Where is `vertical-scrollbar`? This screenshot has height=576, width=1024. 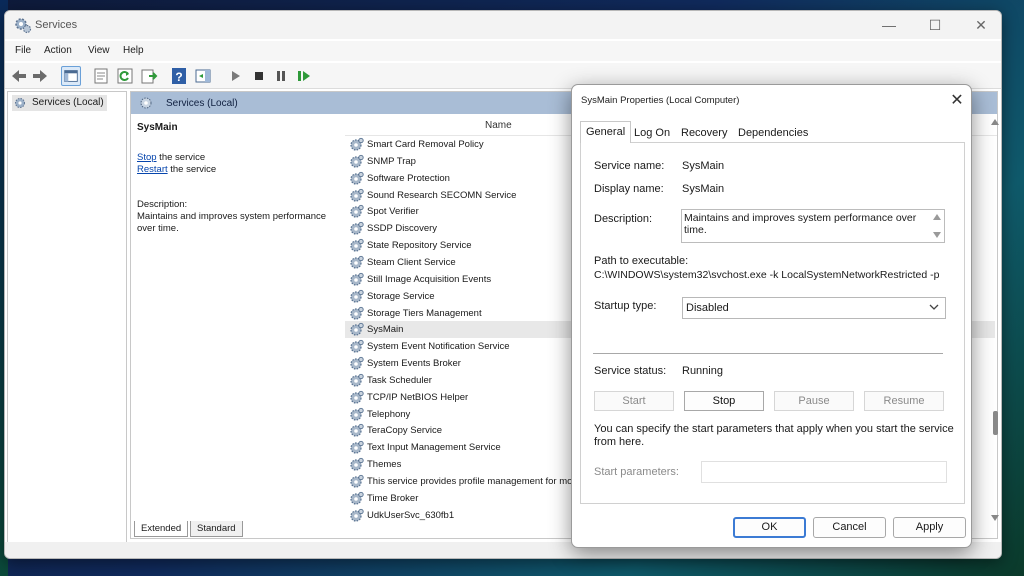 vertical-scrollbar is located at coordinates (994, 319).